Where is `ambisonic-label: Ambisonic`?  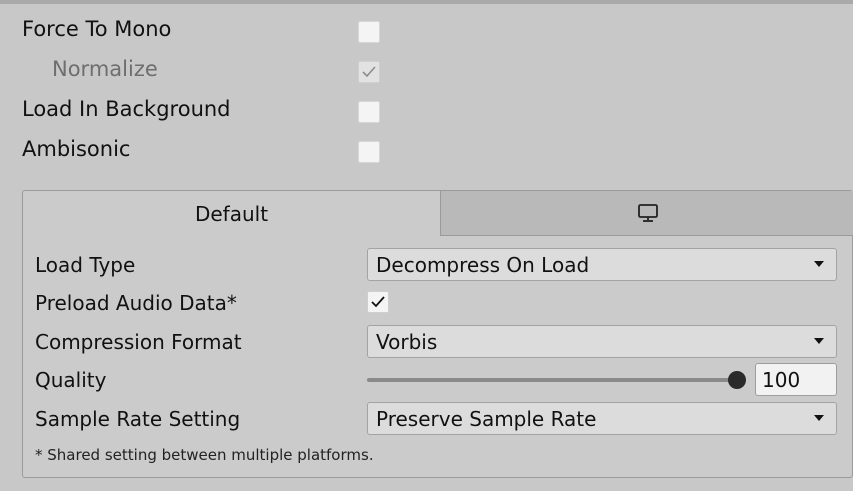
ambisonic-label: Ambisonic is located at coordinates (76, 149).